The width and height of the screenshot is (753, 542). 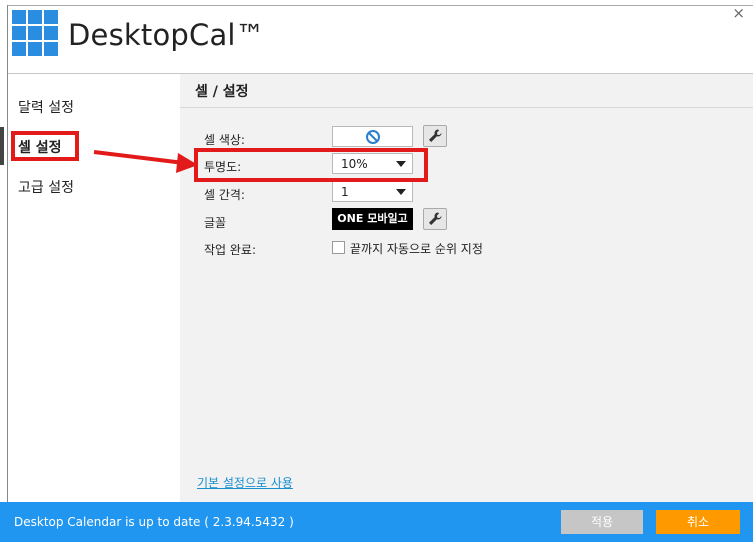 What do you see at coordinates (380, 5) in the screenshot?
I see `window-border-top` at bounding box center [380, 5].